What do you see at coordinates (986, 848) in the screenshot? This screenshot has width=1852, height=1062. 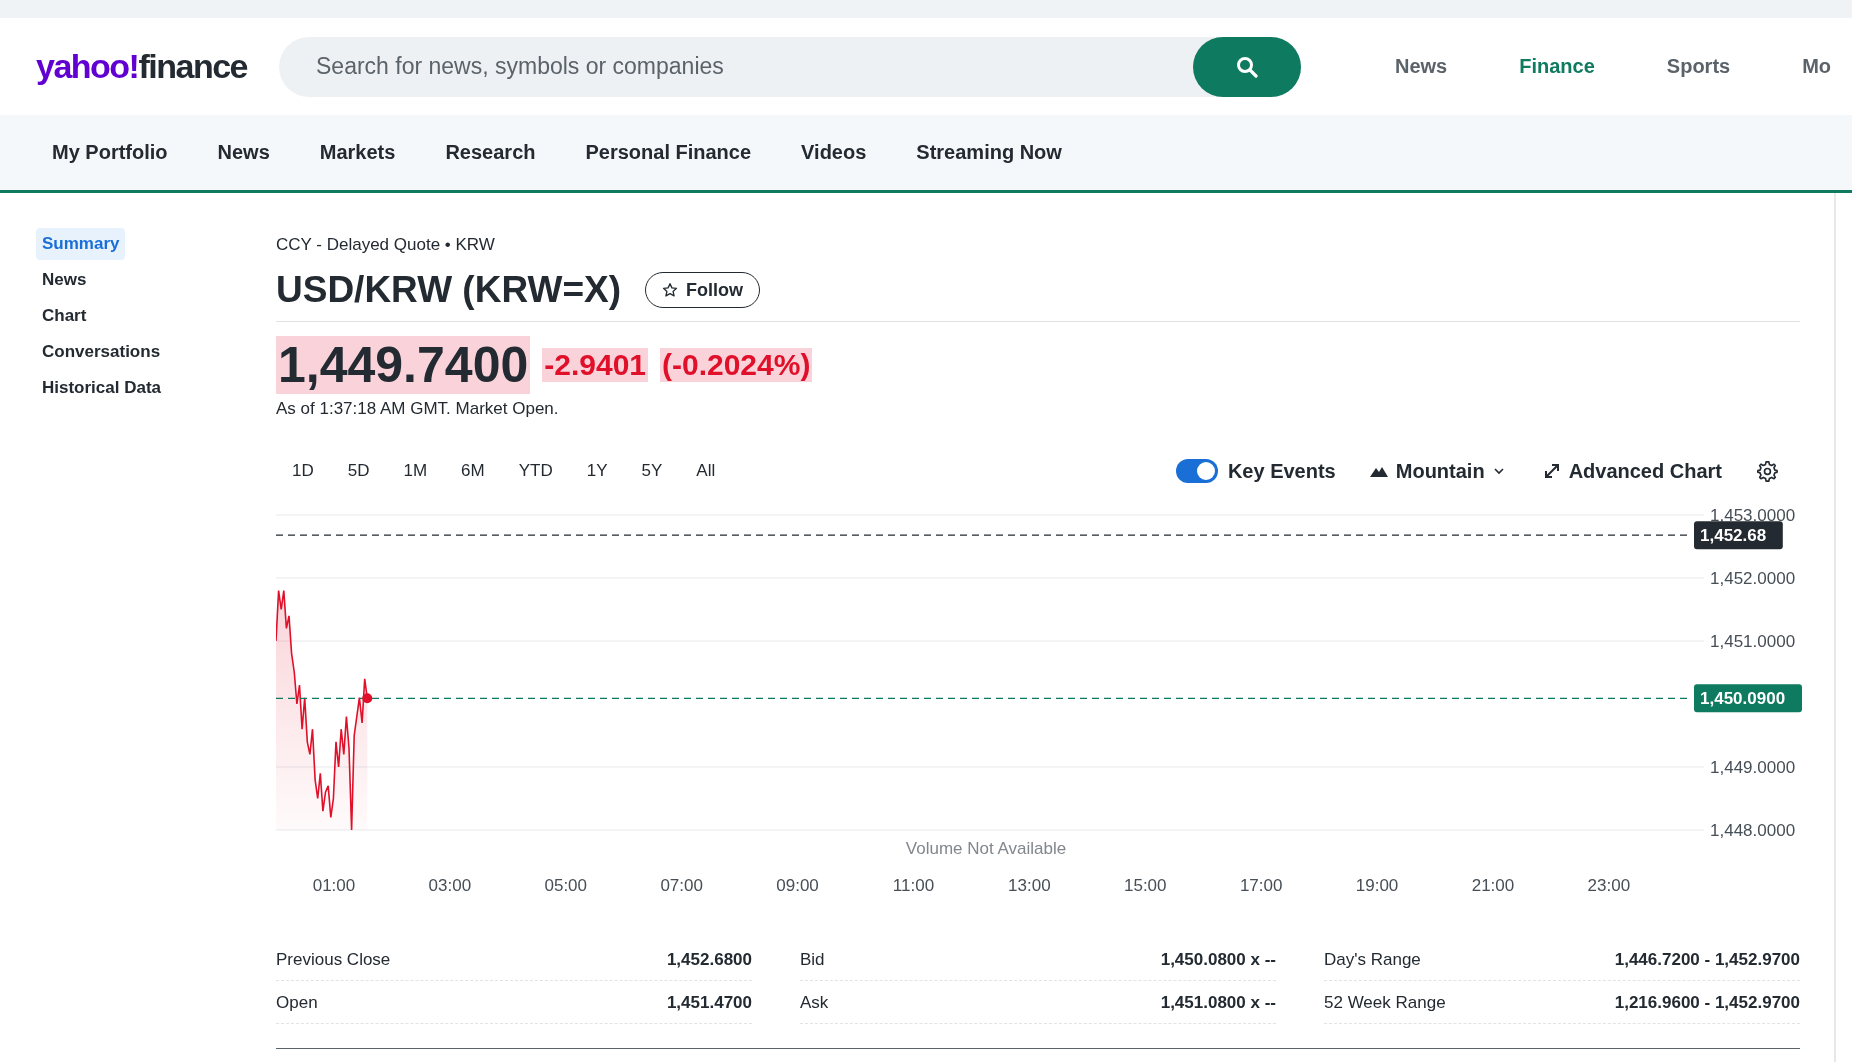 I see `volume-note: Volume Not Available` at bounding box center [986, 848].